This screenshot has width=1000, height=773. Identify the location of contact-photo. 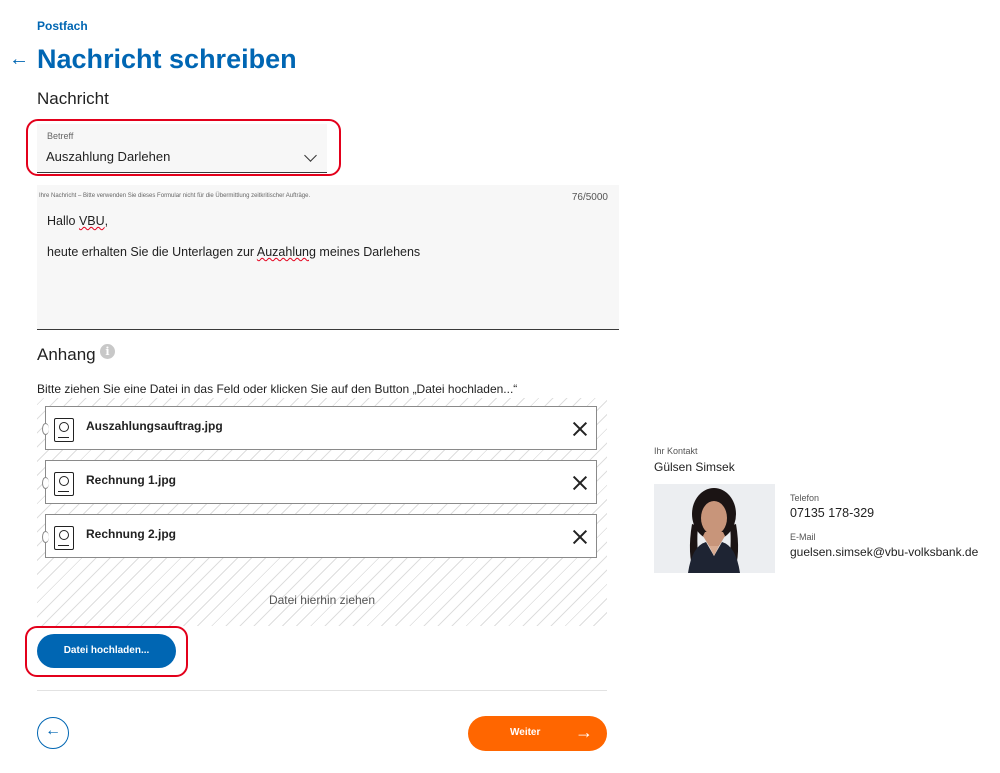
(714, 528).